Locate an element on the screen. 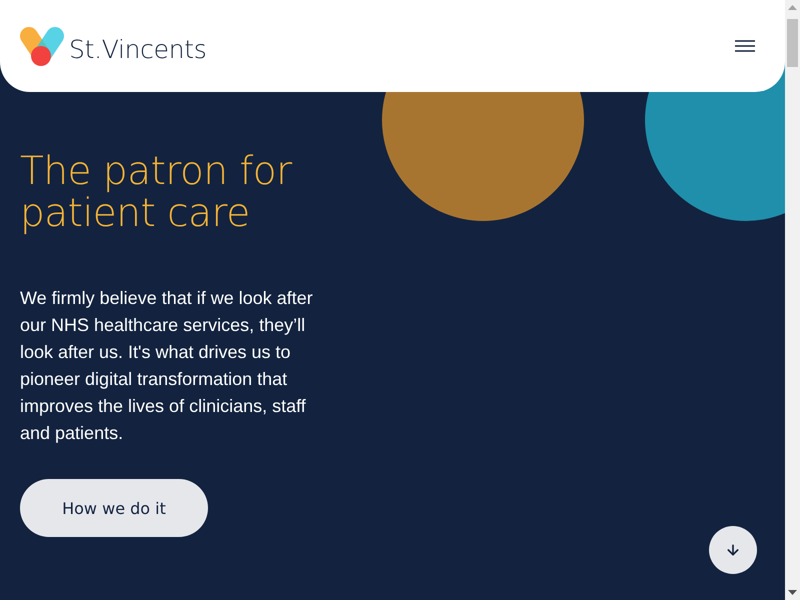 The image size is (800, 600). hero-heading: The patron for patient care is located at coordinates (157, 193).